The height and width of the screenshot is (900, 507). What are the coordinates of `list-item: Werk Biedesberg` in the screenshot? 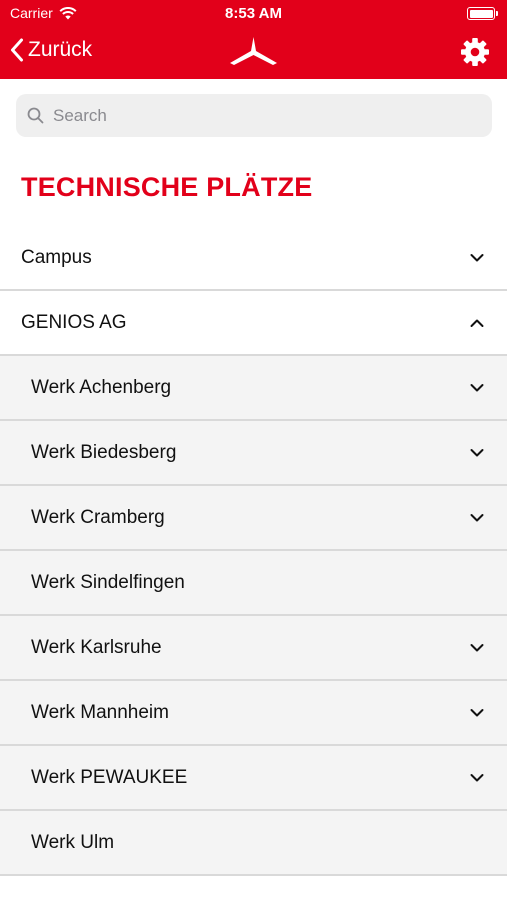 It's located at (253, 453).